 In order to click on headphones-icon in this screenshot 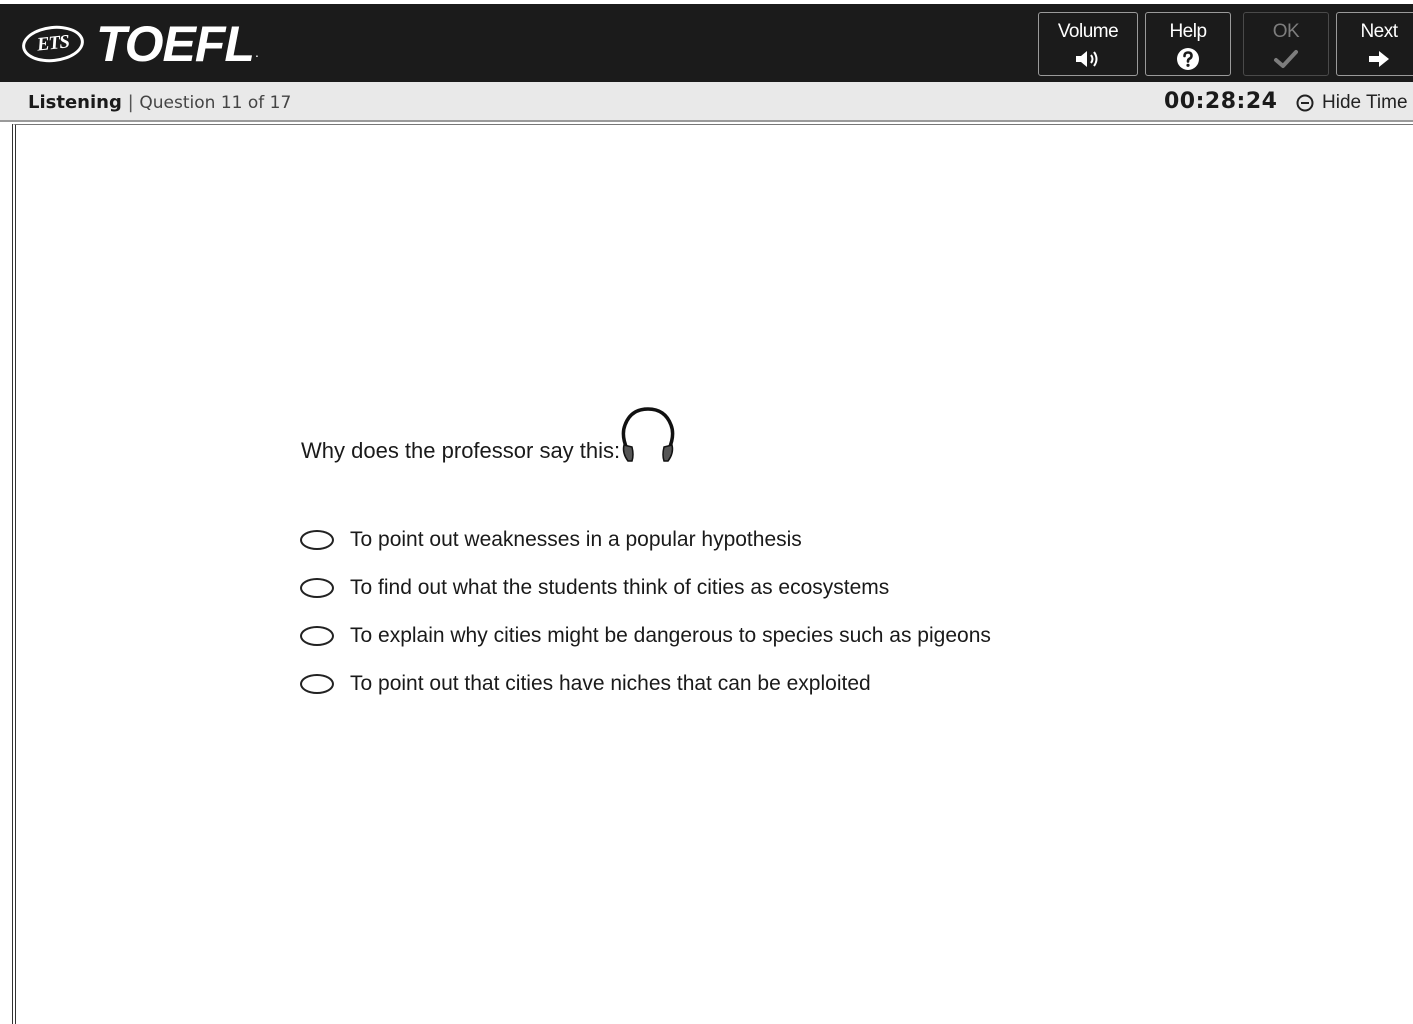, I will do `click(648, 438)`.